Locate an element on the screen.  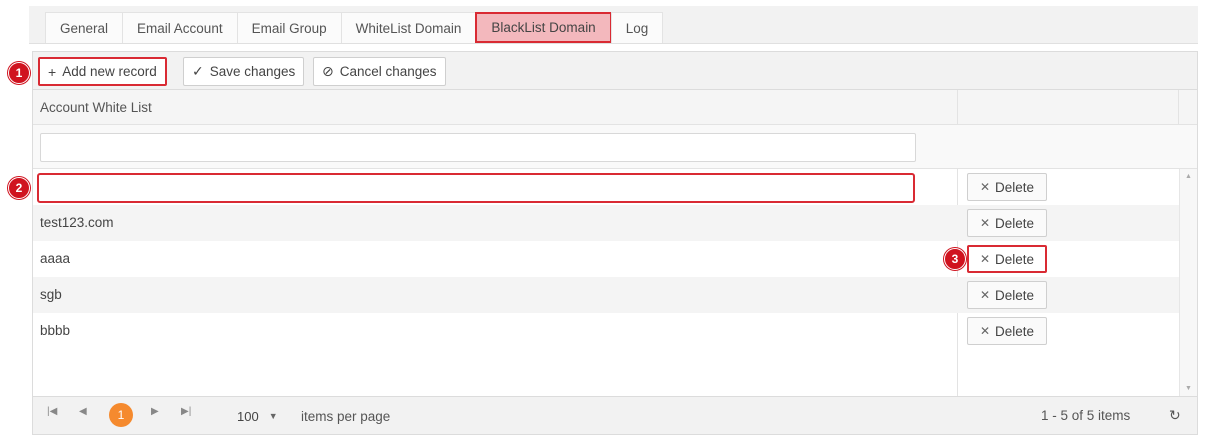
add-record-label: Add new record is located at coordinates (109, 71).